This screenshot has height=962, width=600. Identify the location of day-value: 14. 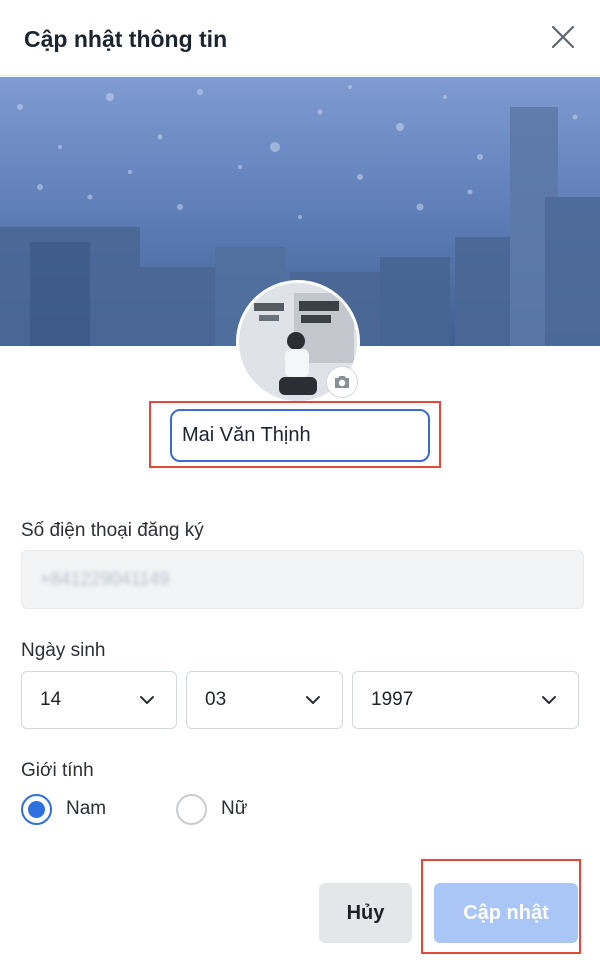
(51, 699).